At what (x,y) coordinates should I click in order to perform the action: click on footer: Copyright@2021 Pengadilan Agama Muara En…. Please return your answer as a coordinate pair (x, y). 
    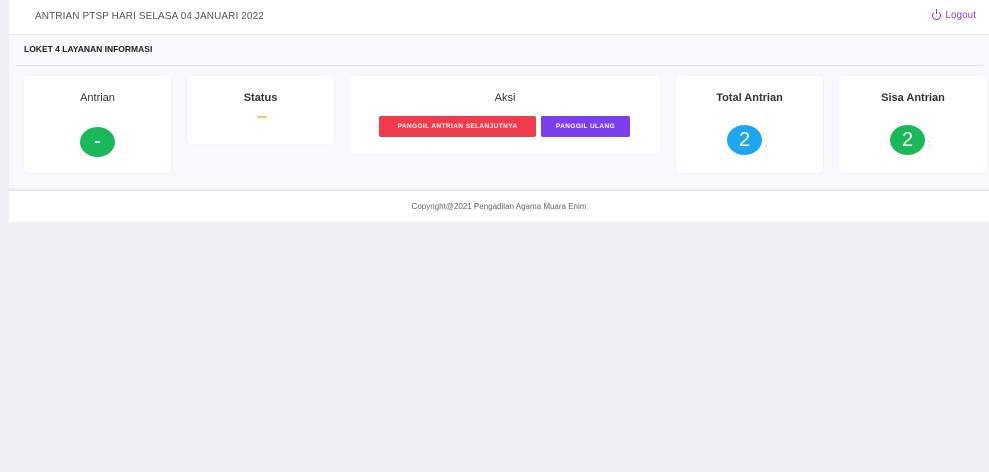
    Looking at the image, I should click on (499, 206).